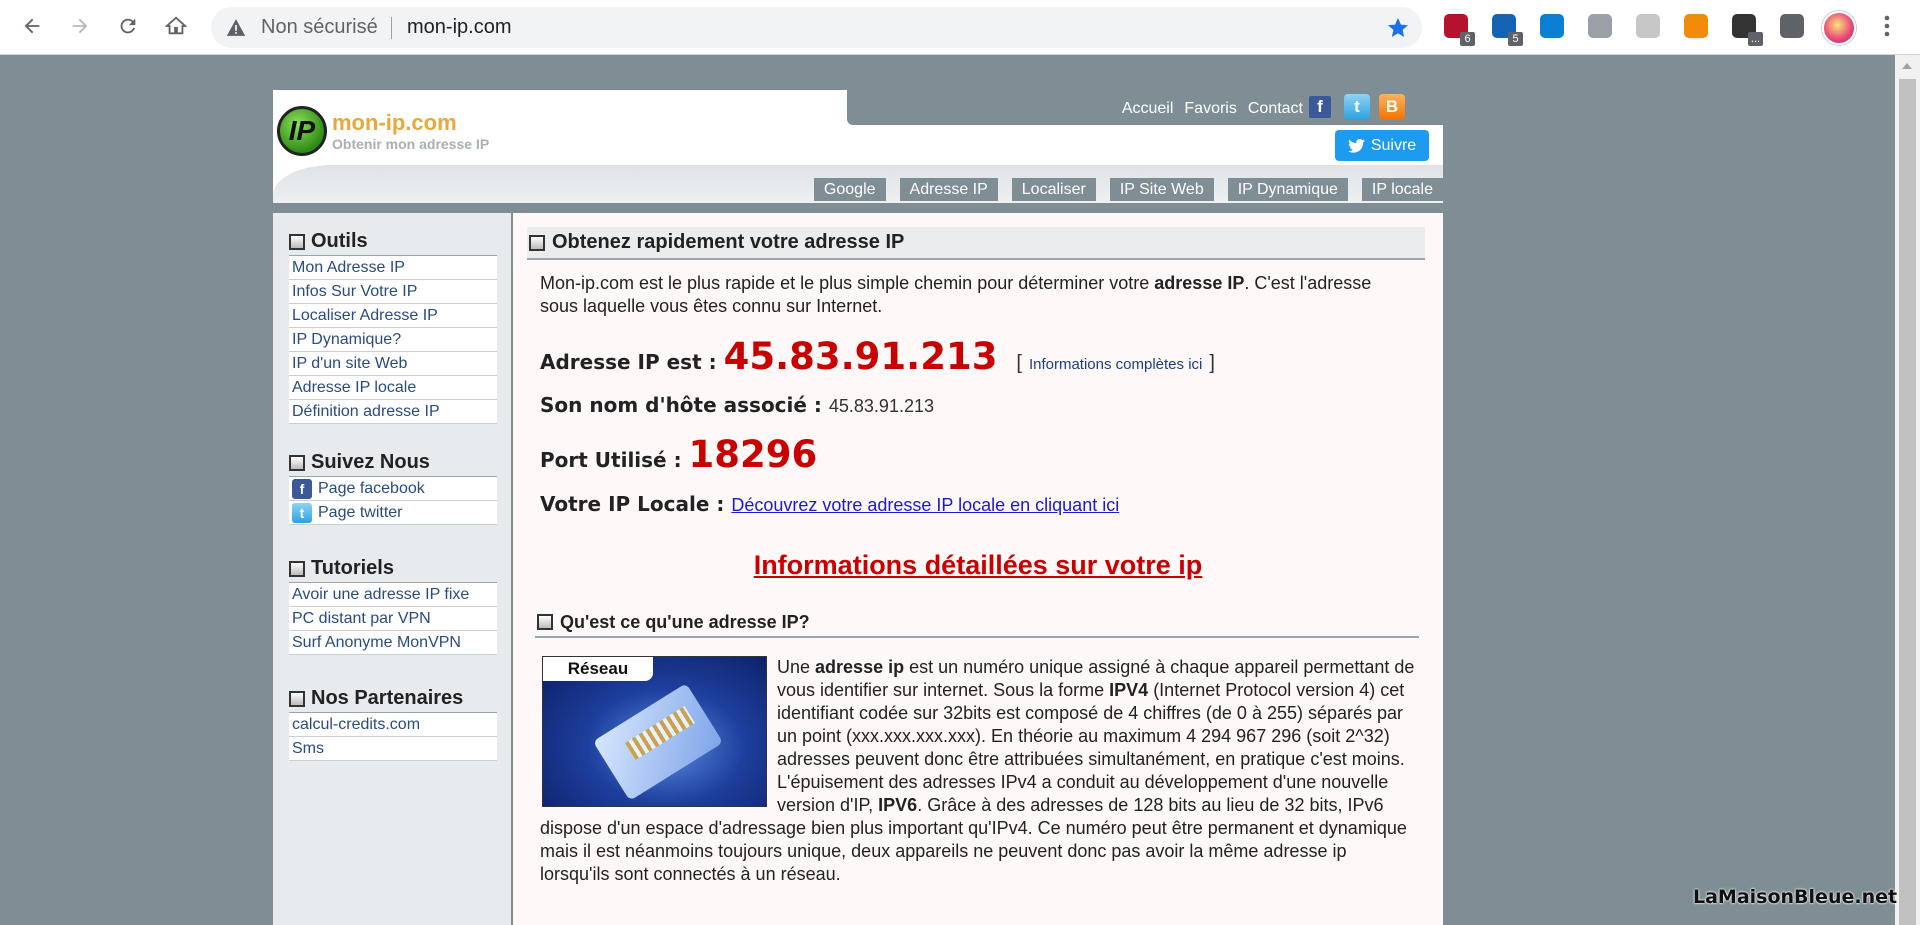 The height and width of the screenshot is (925, 1920). Describe the element at coordinates (393, 595) in the screenshot. I see `sidebar-item-ip-fixe: Avoir une adresse IP fixe` at that location.